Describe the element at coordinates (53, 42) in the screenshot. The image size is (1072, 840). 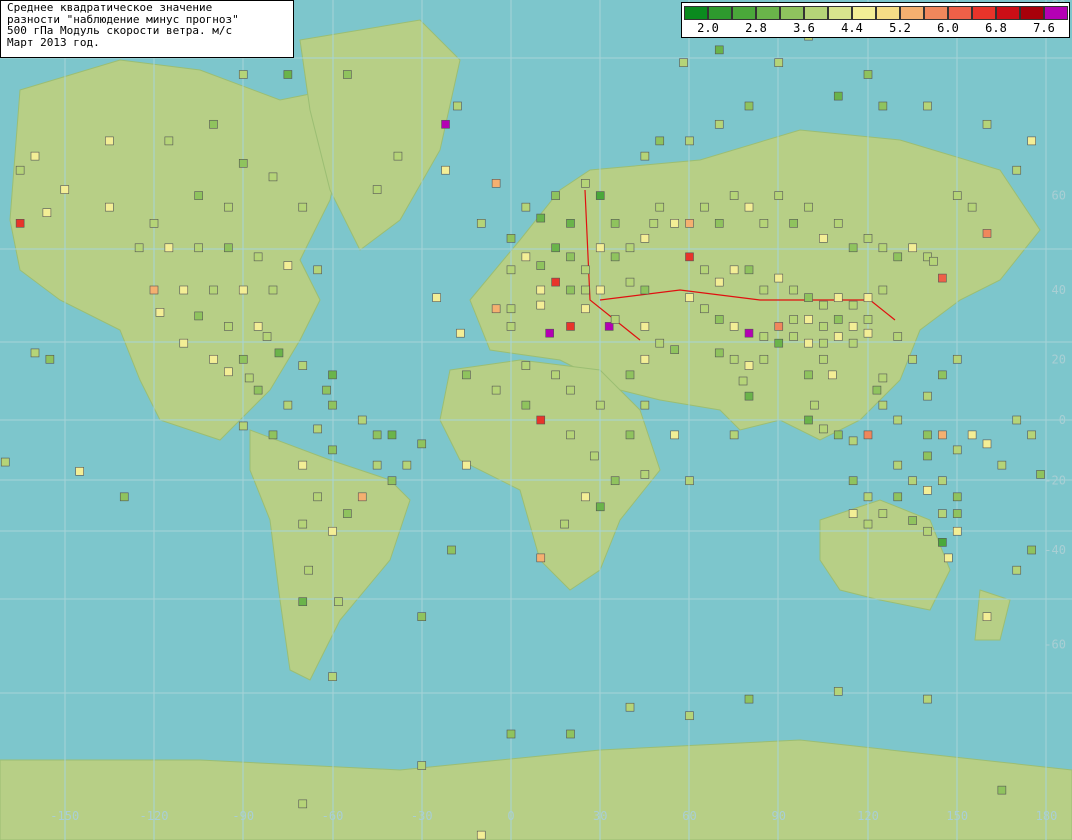
I see `title-line-4: Март 2013 год.` at that location.